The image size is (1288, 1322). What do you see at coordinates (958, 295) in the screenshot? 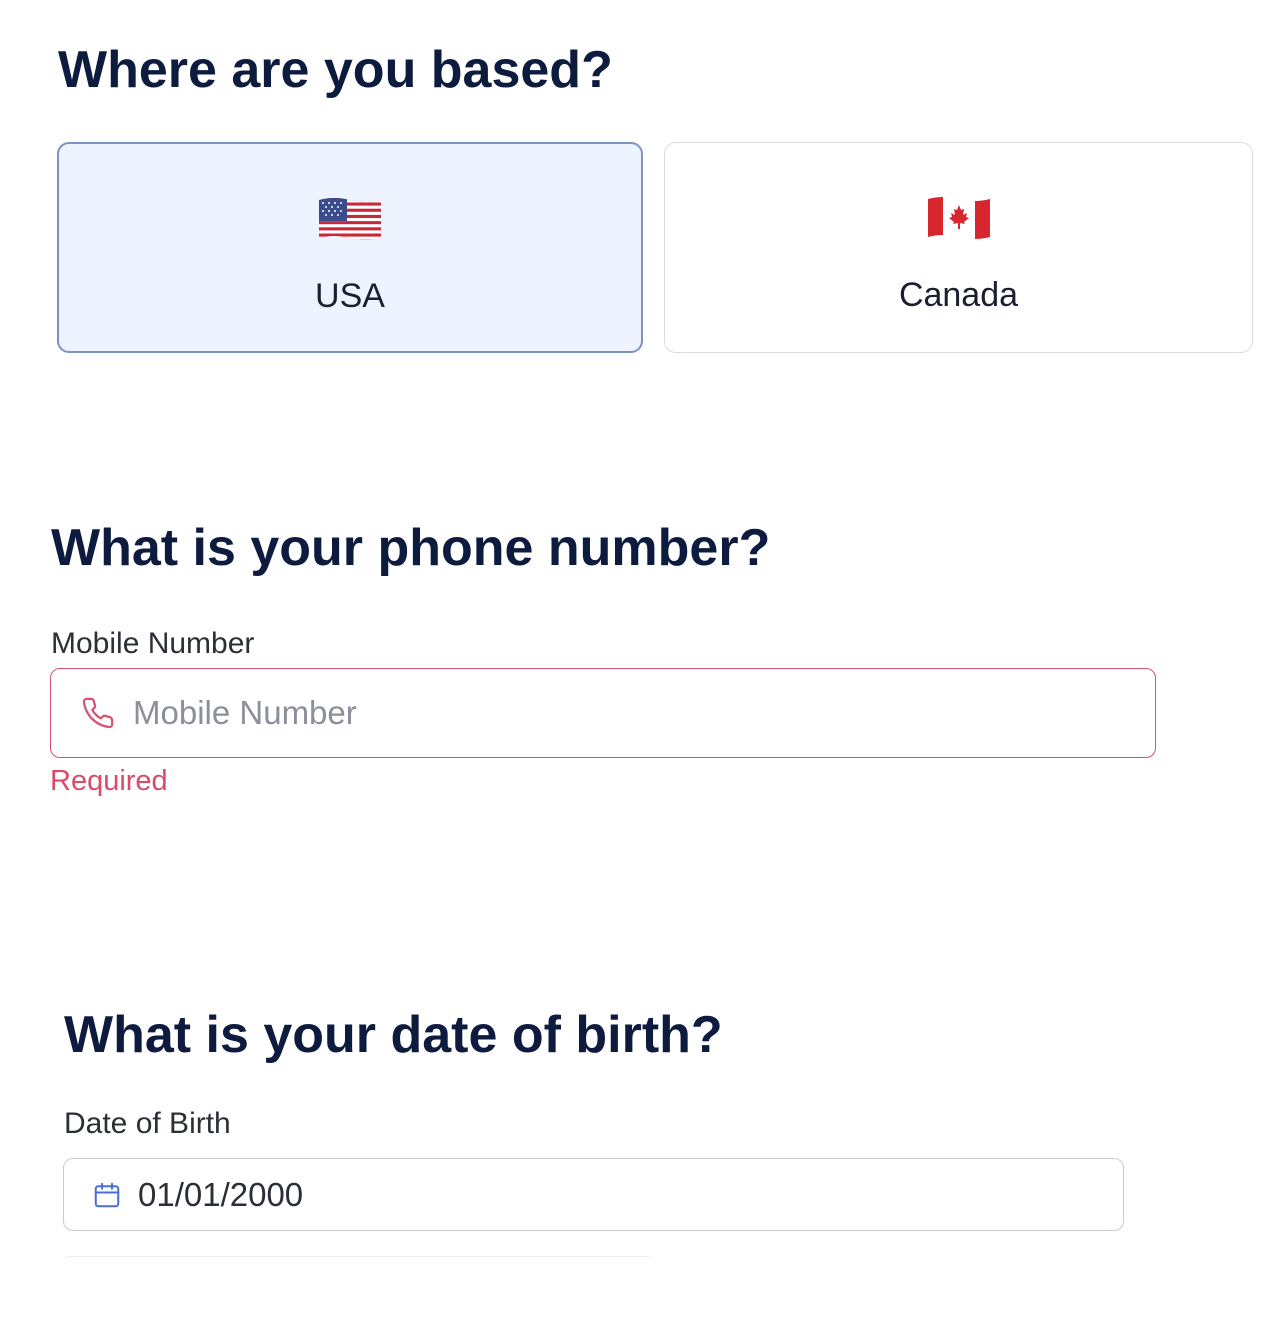
I see `country-label-canada: Canada` at bounding box center [958, 295].